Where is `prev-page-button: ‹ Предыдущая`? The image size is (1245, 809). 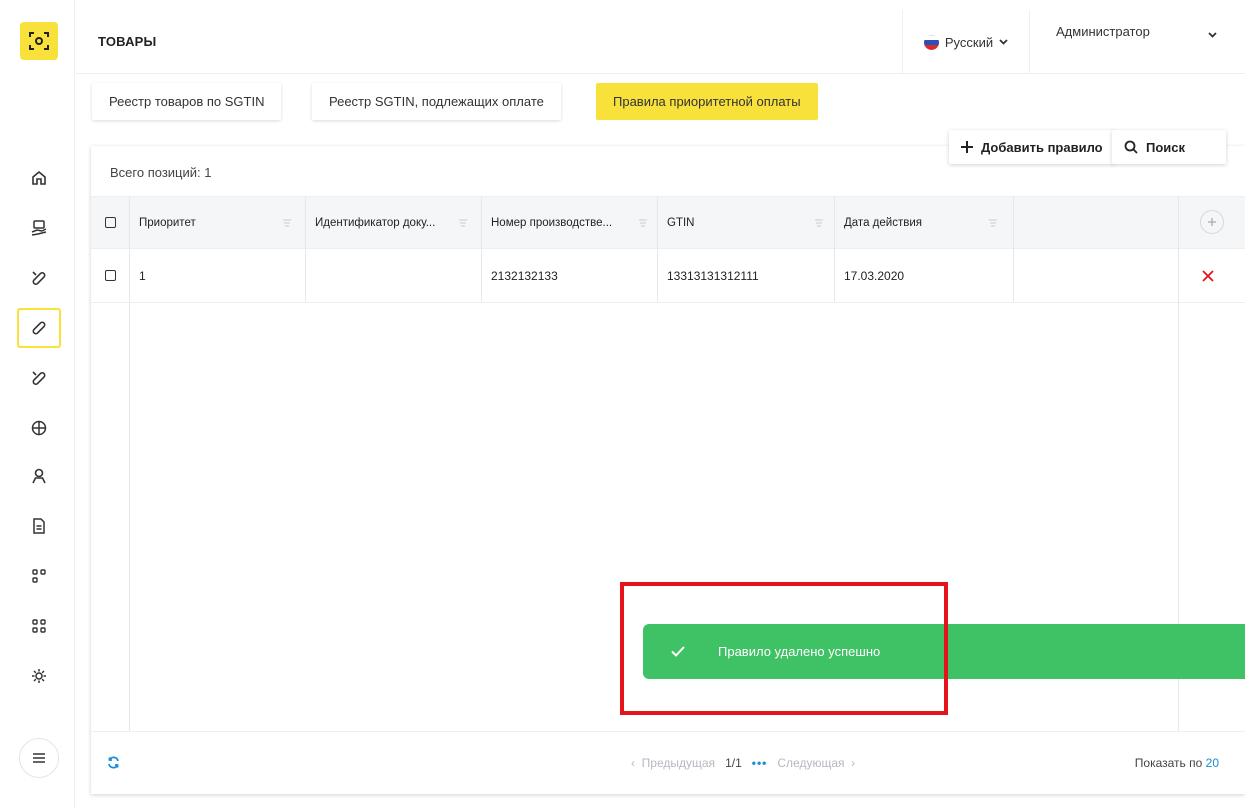 prev-page-button: ‹ Предыдущая is located at coordinates (673, 763).